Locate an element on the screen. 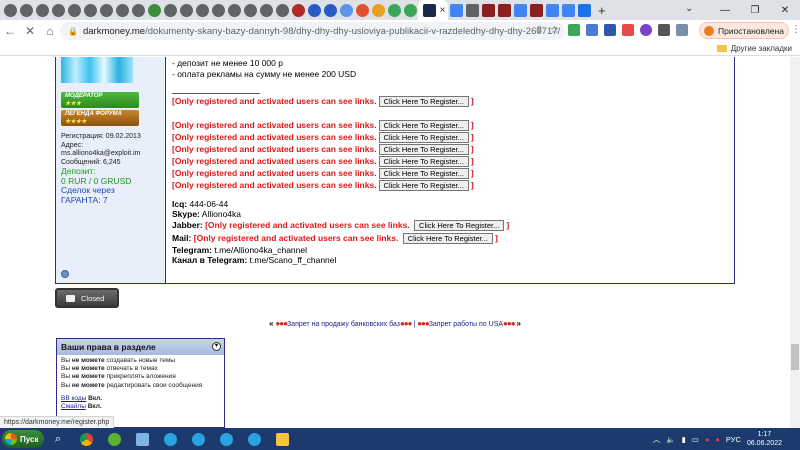 The height and width of the screenshot is (450, 800). smilies-link: Смайлы is located at coordinates (73, 406).